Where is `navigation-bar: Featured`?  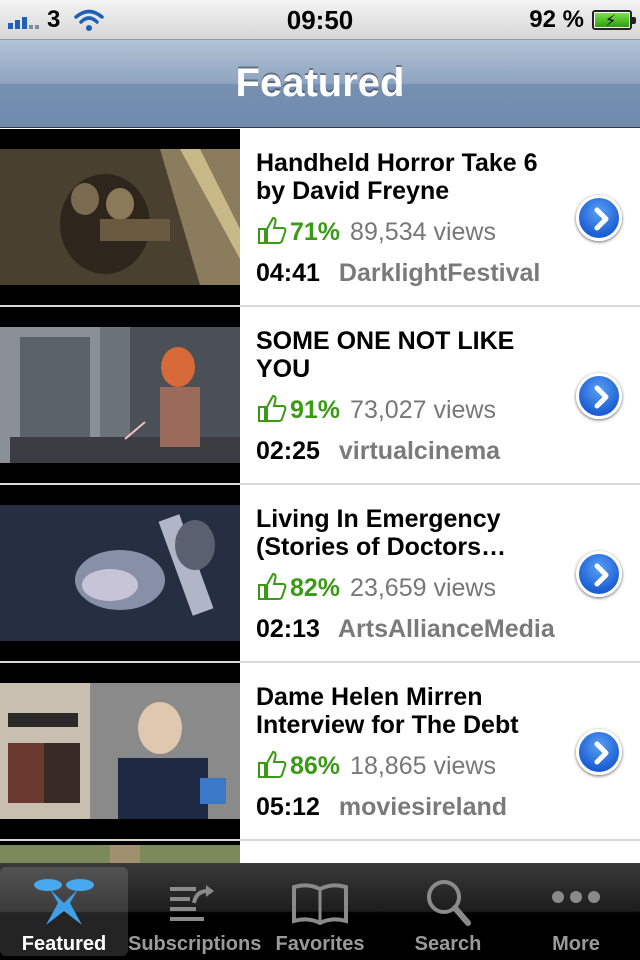 navigation-bar: Featured is located at coordinates (320, 84).